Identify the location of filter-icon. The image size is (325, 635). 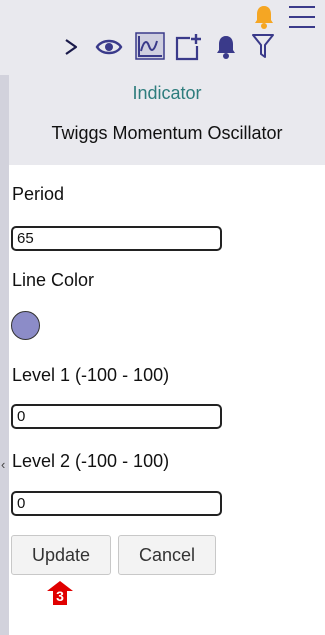
(263, 46).